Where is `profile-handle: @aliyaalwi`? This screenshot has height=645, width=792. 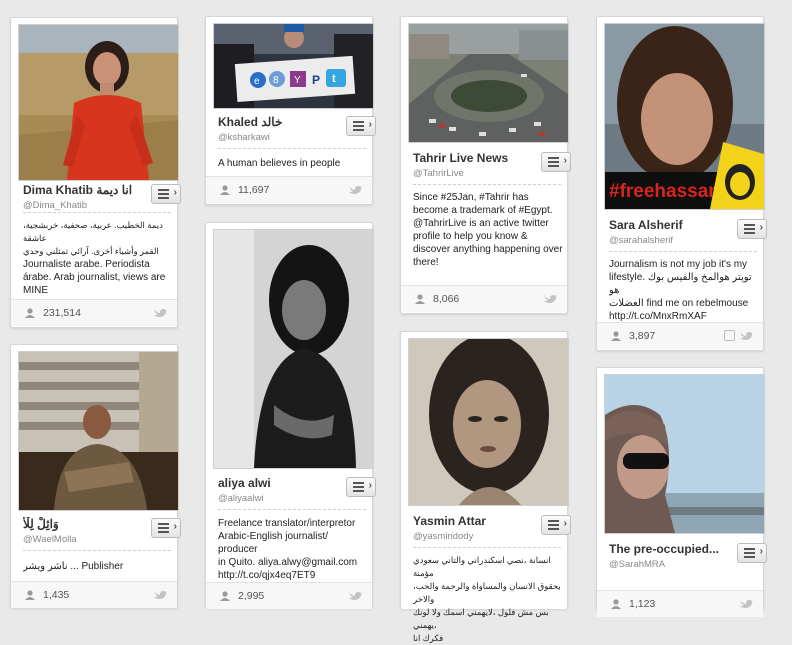 profile-handle: @aliyaalwi is located at coordinates (241, 498).